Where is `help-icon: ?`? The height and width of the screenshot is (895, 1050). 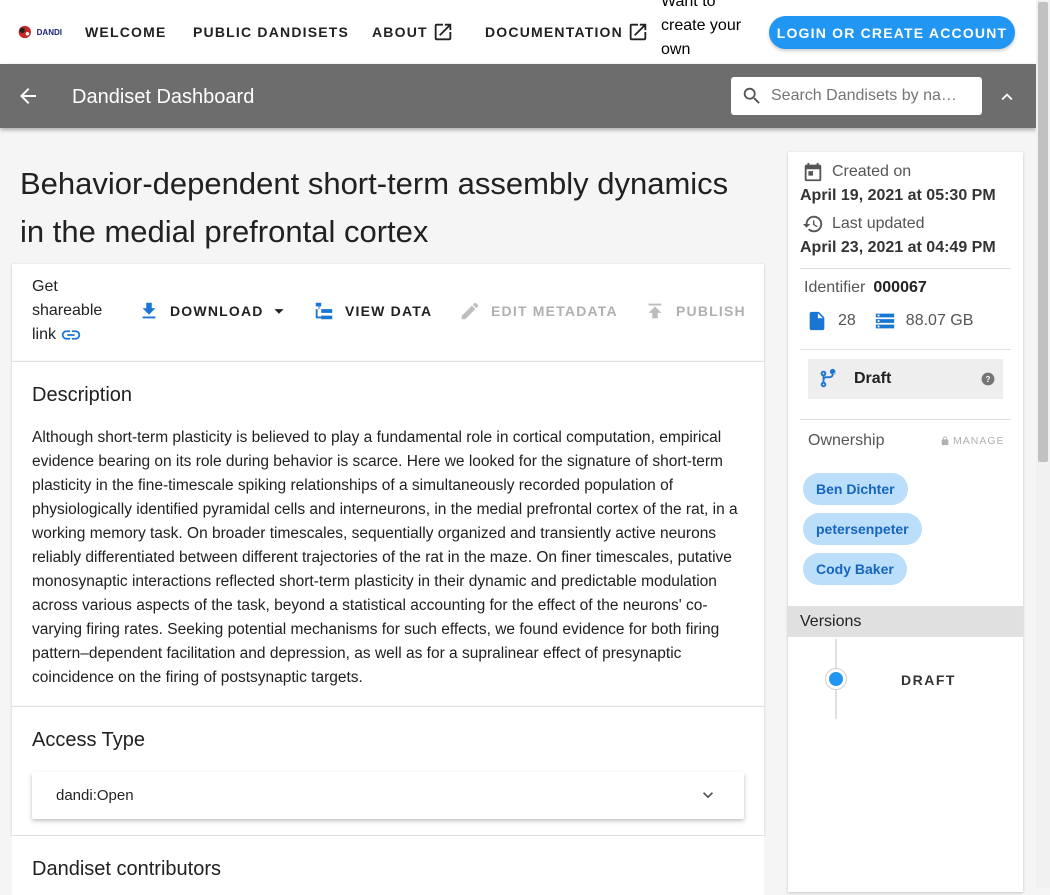
help-icon: ? is located at coordinates (988, 379).